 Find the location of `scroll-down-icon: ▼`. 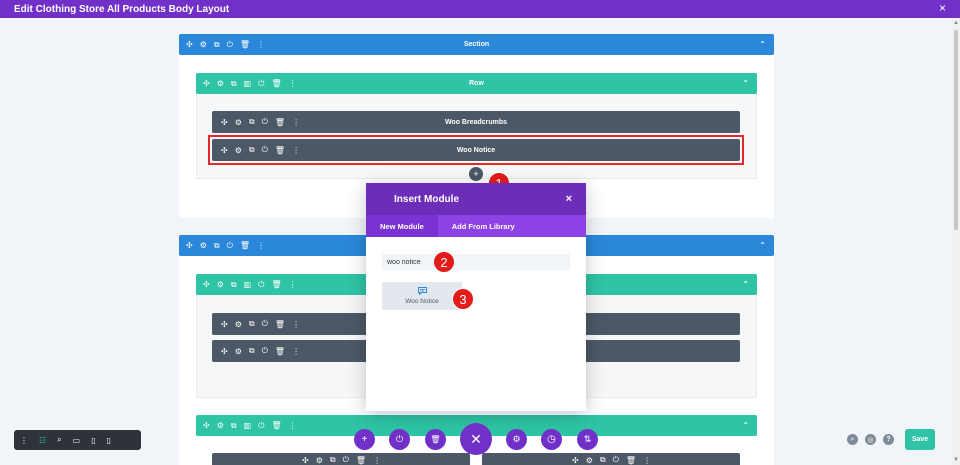

scroll-down-icon: ▼ is located at coordinates (956, 460).